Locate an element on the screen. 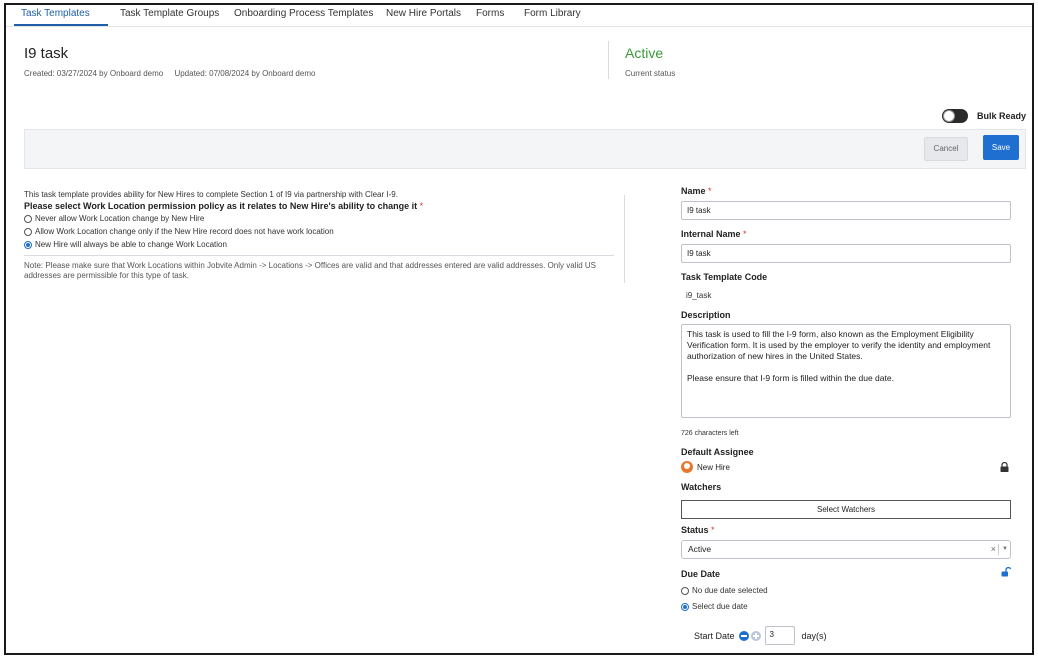  tab-forms: Forms is located at coordinates (490, 13).